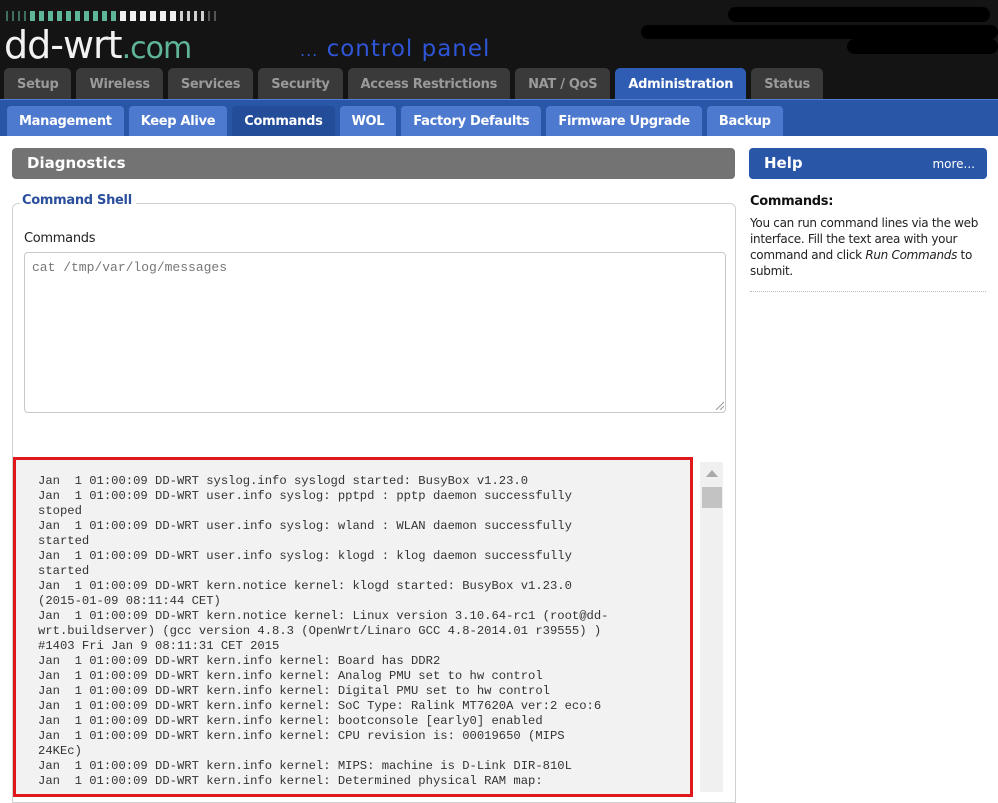  Describe the element at coordinates (283, 121) in the screenshot. I see `subtab-commands: Commands` at that location.